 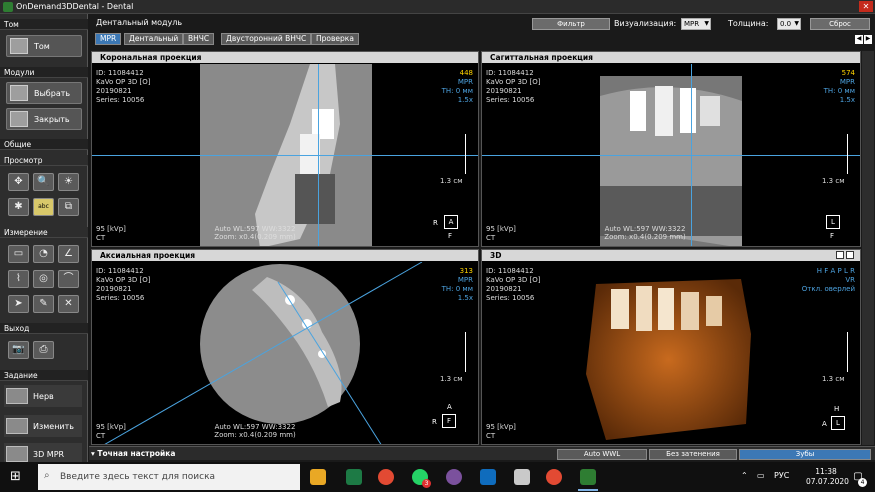 What do you see at coordinates (43, 350) in the screenshot?
I see `print-icon: ⎙` at bounding box center [43, 350].